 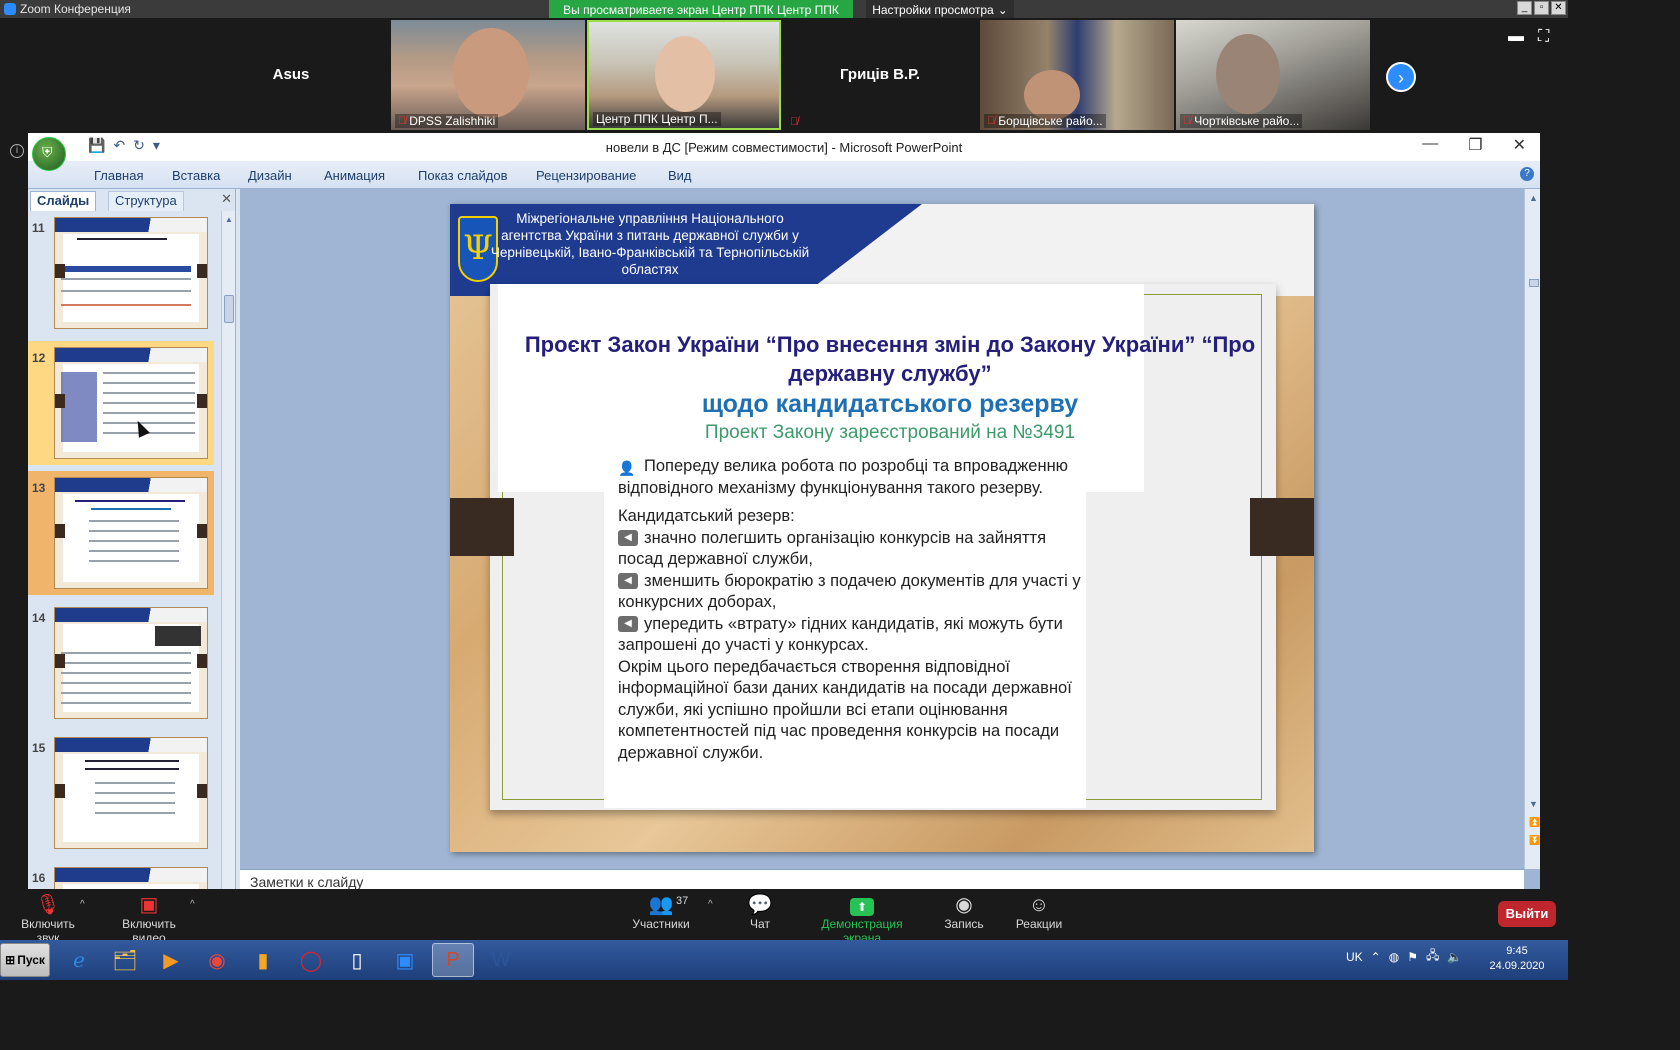 I want to click on minimize-icon: _, so click(x=1524, y=8).